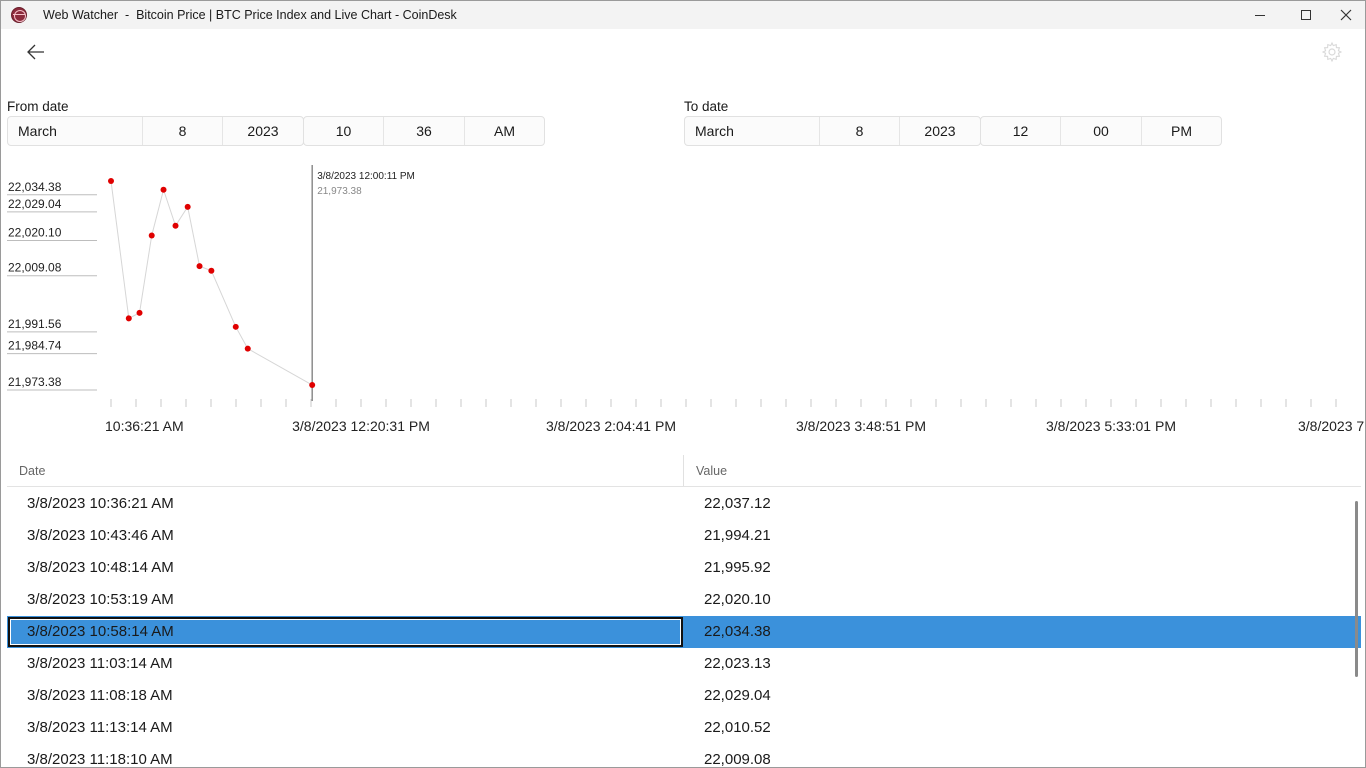  Describe the element at coordinates (100, 599) in the screenshot. I see `date-cell: 3/8/2023 10:53:19 AM` at that location.